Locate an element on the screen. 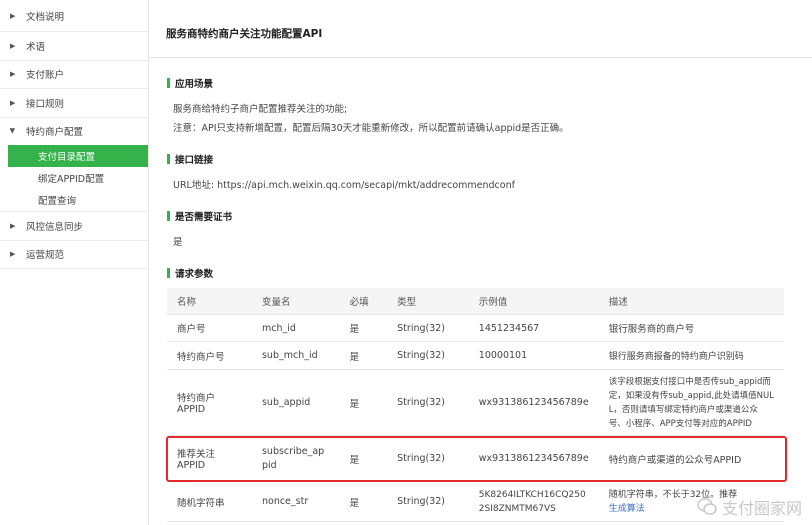 The image size is (812, 525). col-header-var: 变量名 is located at coordinates (295, 301).